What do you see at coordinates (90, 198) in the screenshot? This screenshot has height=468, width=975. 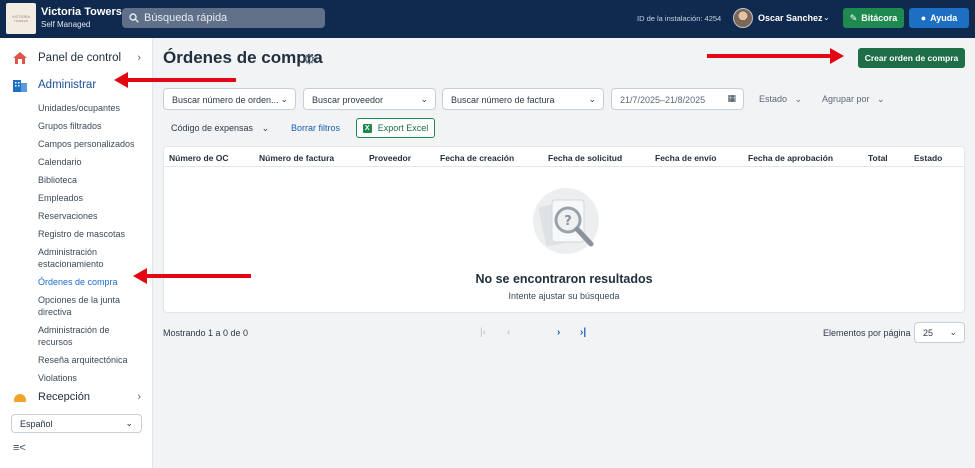 I see `sidebar-item-employees: Empleados` at bounding box center [90, 198].